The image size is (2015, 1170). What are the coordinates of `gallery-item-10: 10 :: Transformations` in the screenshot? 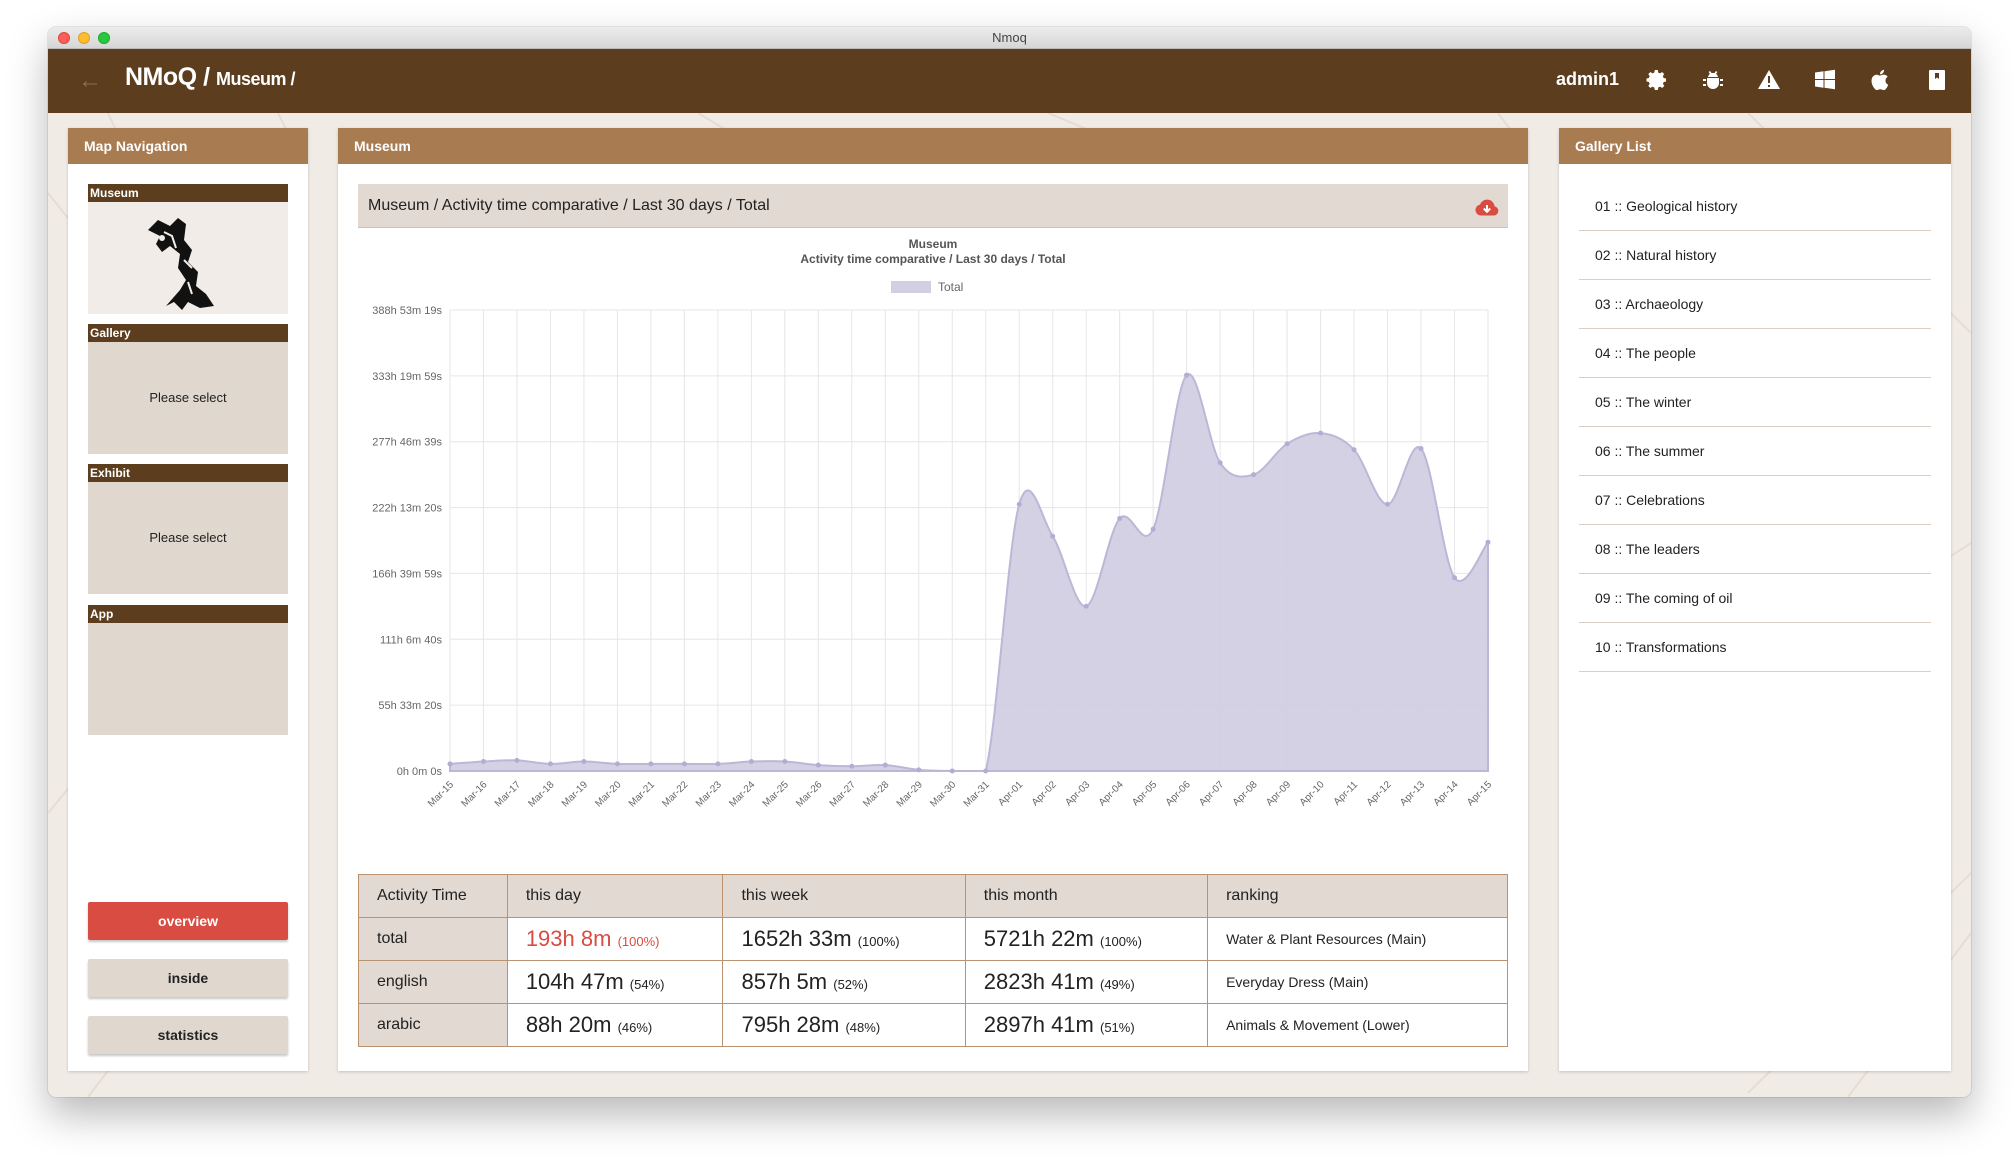 It's located at (1755, 647).